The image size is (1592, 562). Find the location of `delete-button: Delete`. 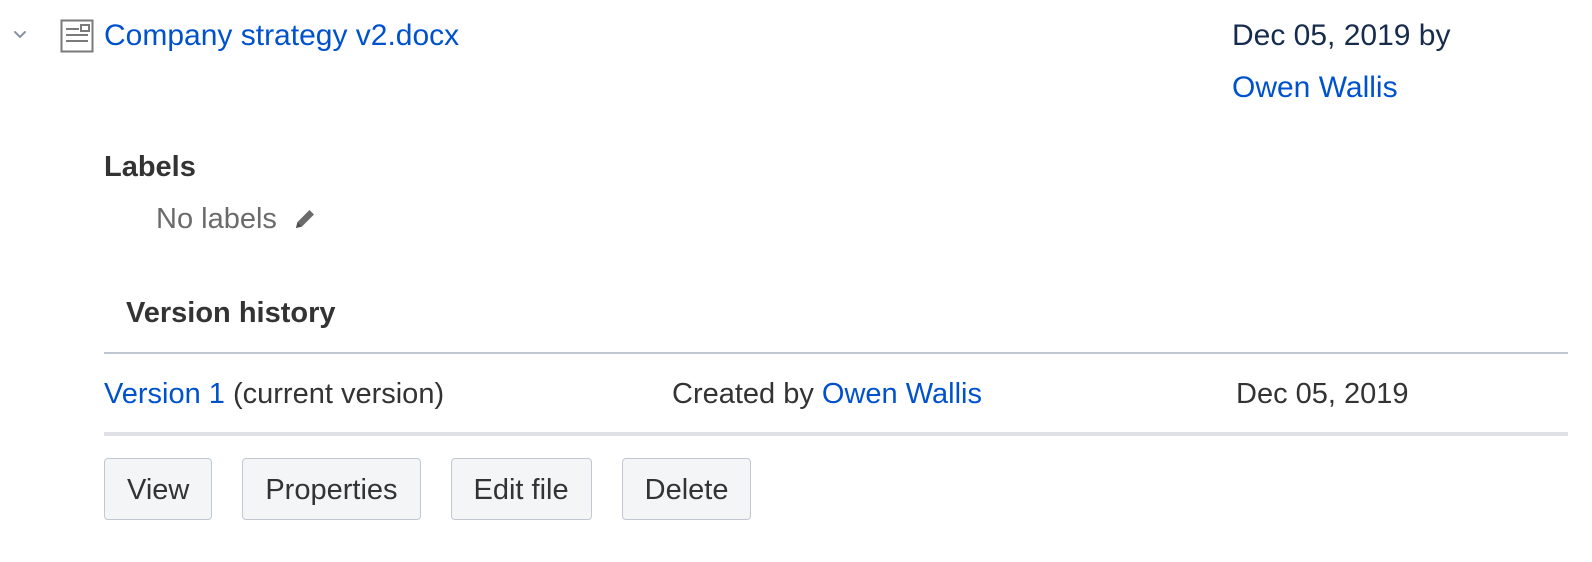

delete-button: Delete is located at coordinates (686, 489).